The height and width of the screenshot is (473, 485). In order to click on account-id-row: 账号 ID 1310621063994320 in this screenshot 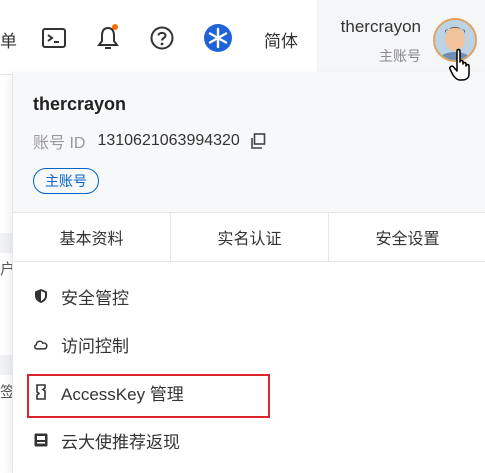, I will do `click(149, 141)`.